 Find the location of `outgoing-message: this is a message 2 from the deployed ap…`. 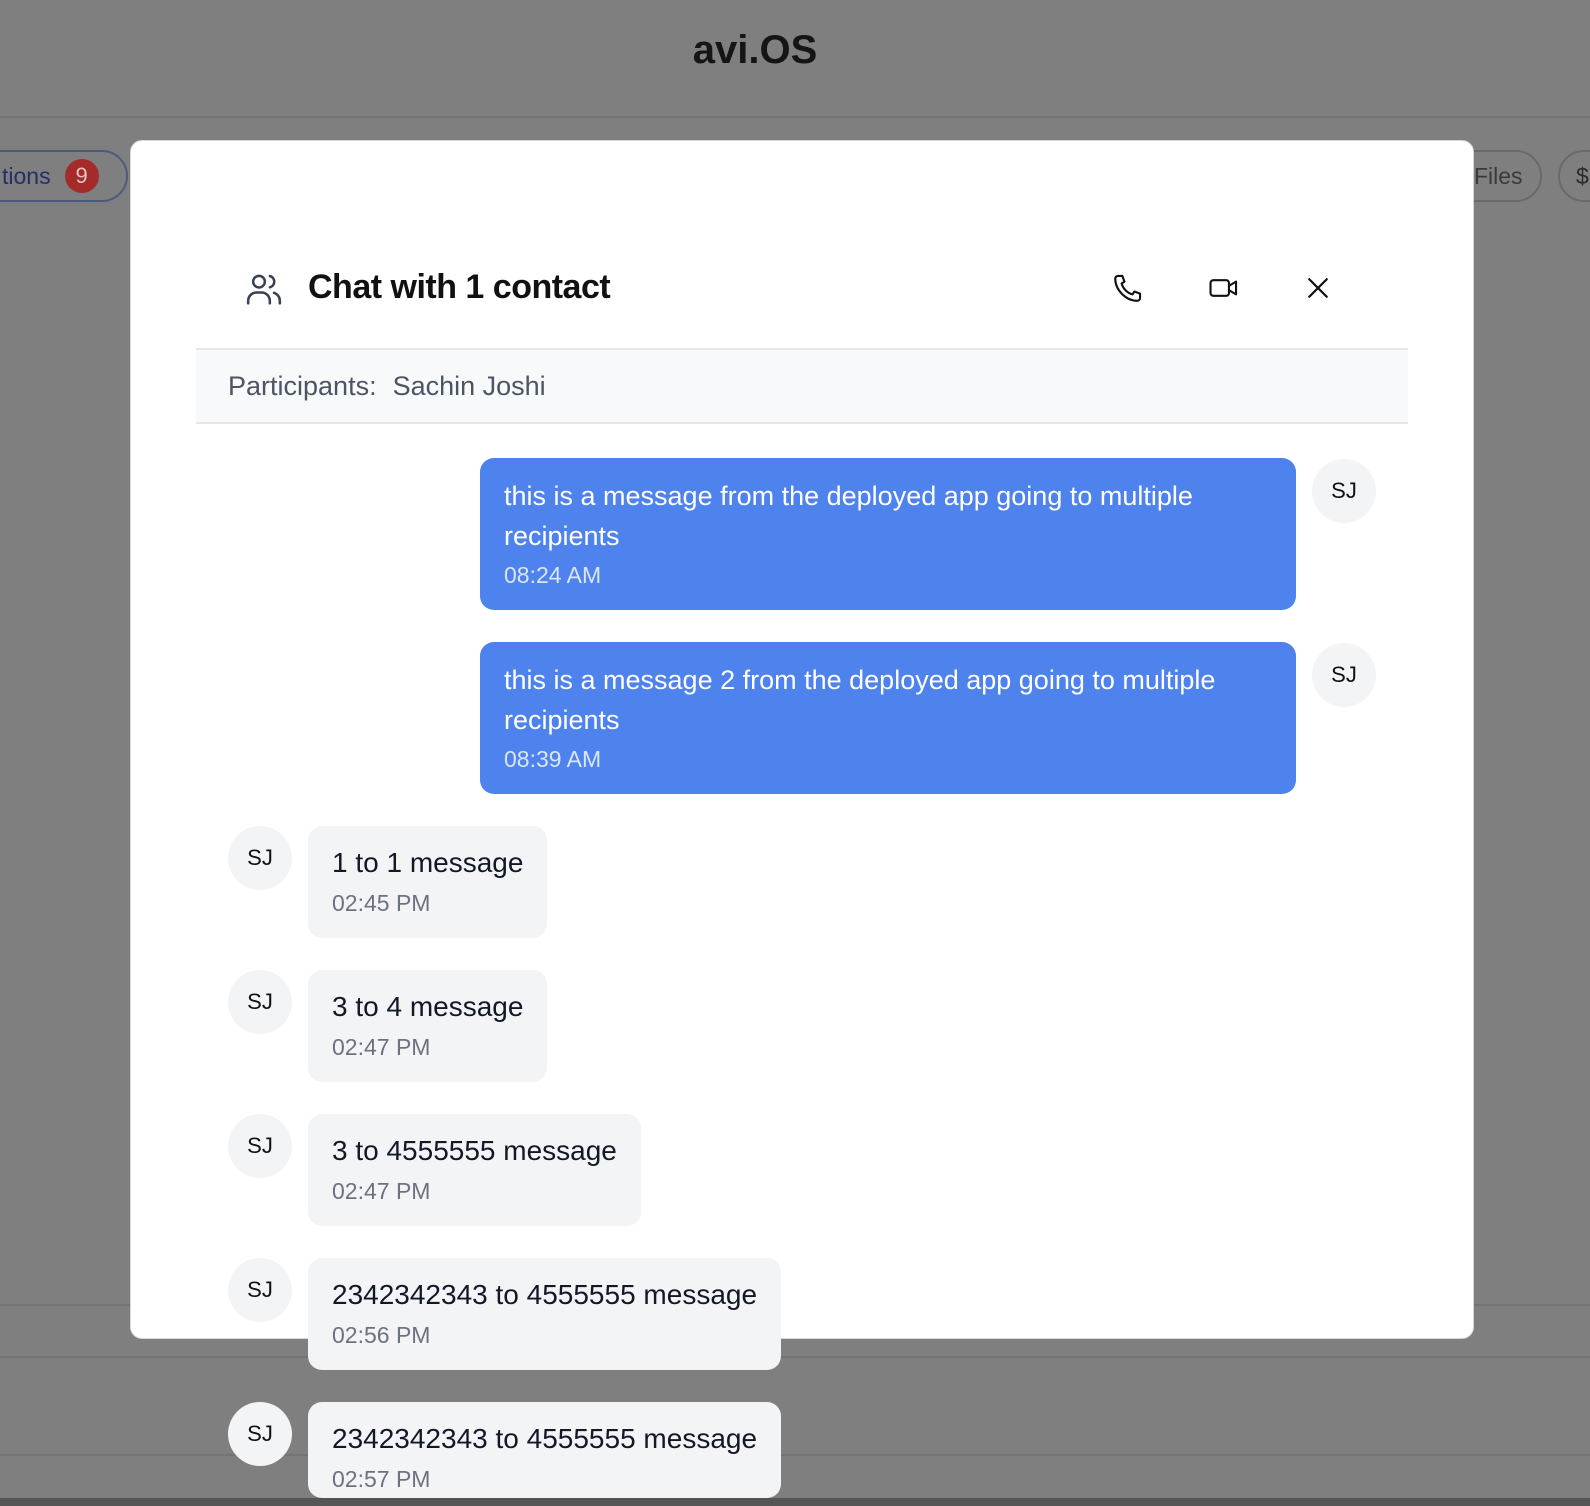

outgoing-message: this is a message 2 from the deployed ap… is located at coordinates (888, 718).